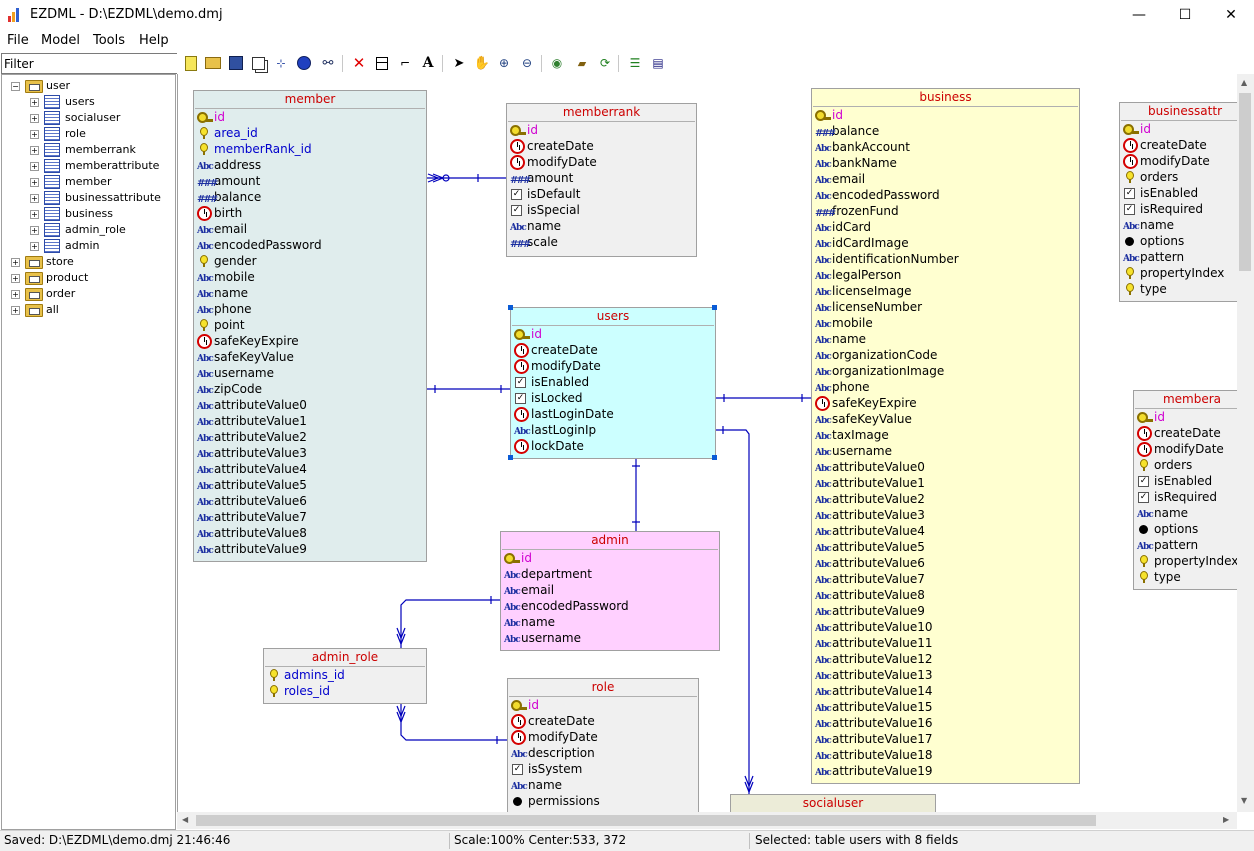 This screenshot has height=851, width=1254. What do you see at coordinates (310, 405) in the screenshot?
I see `field-row: Abc attributeValue0` at bounding box center [310, 405].